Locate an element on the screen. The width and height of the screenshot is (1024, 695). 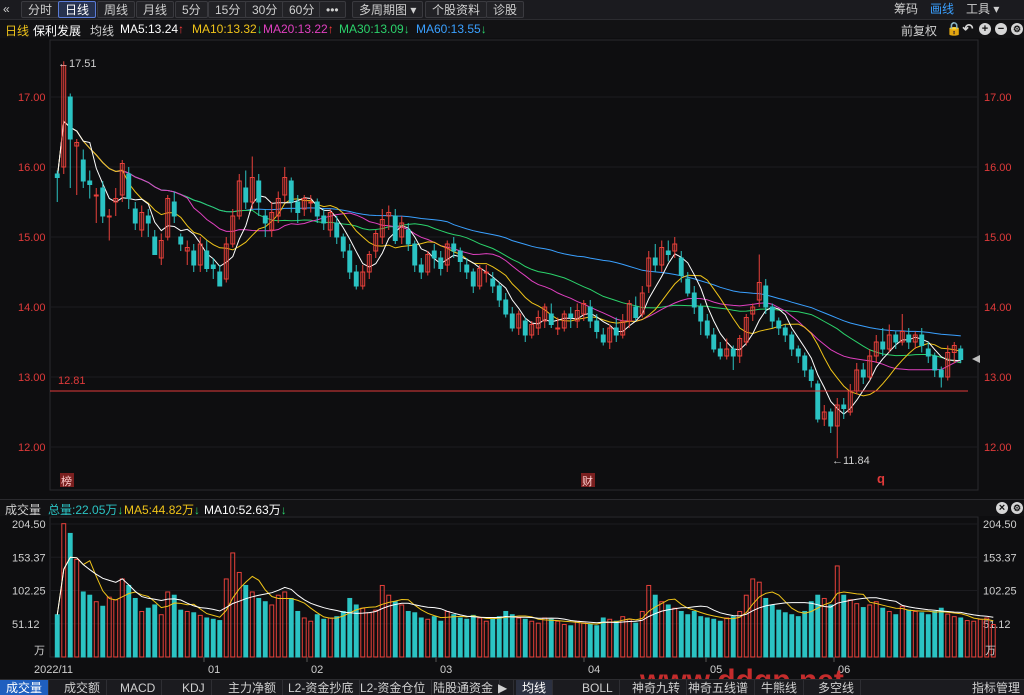
collapse-icon: « is located at coordinates (6, 9).